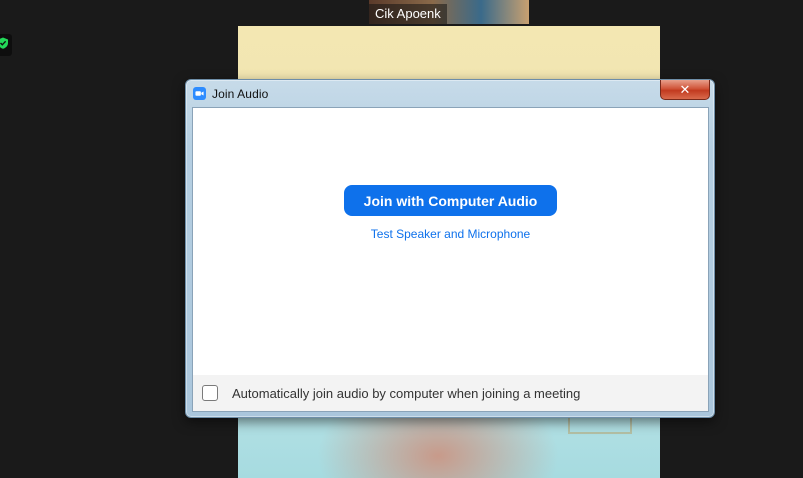 This screenshot has width=803, height=478. What do you see at coordinates (450, 200) in the screenshot?
I see `join-computer-audio-button: Join with Computer Audio` at bounding box center [450, 200].